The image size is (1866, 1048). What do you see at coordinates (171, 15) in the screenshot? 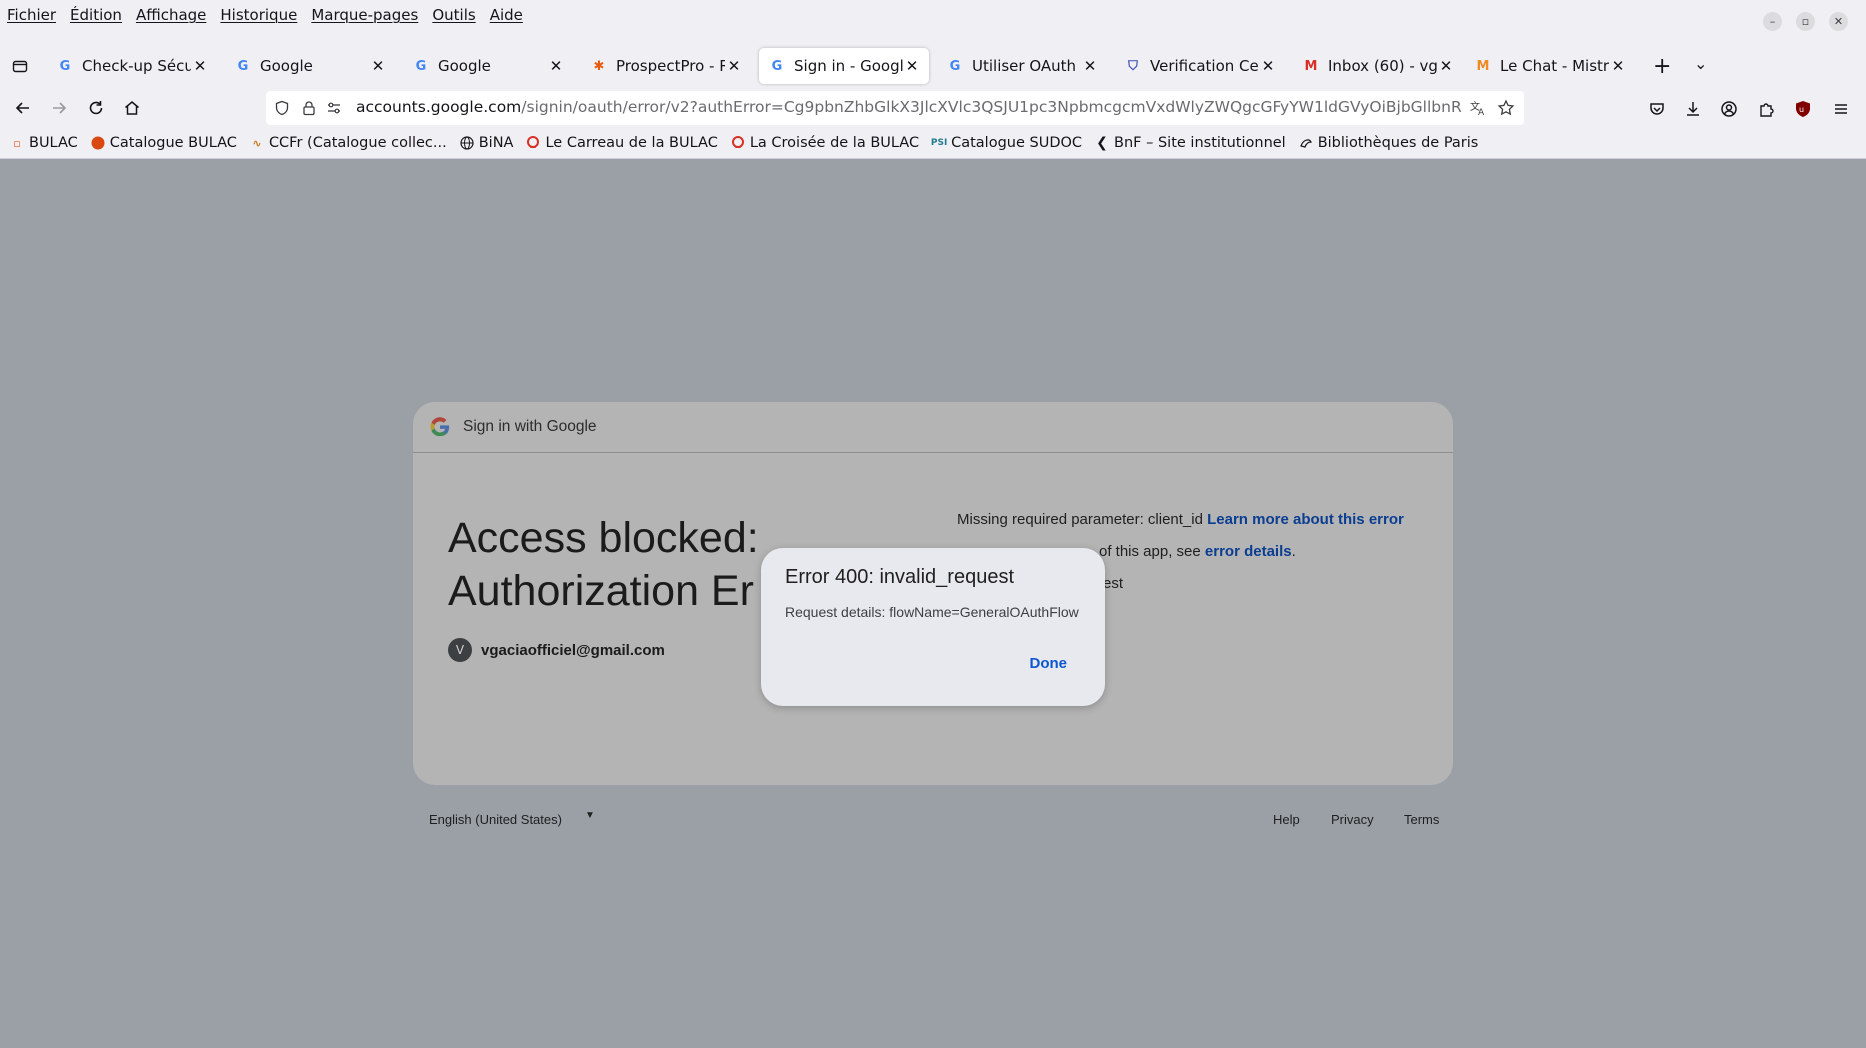
I see `menu-affichage: Affichage` at bounding box center [171, 15].